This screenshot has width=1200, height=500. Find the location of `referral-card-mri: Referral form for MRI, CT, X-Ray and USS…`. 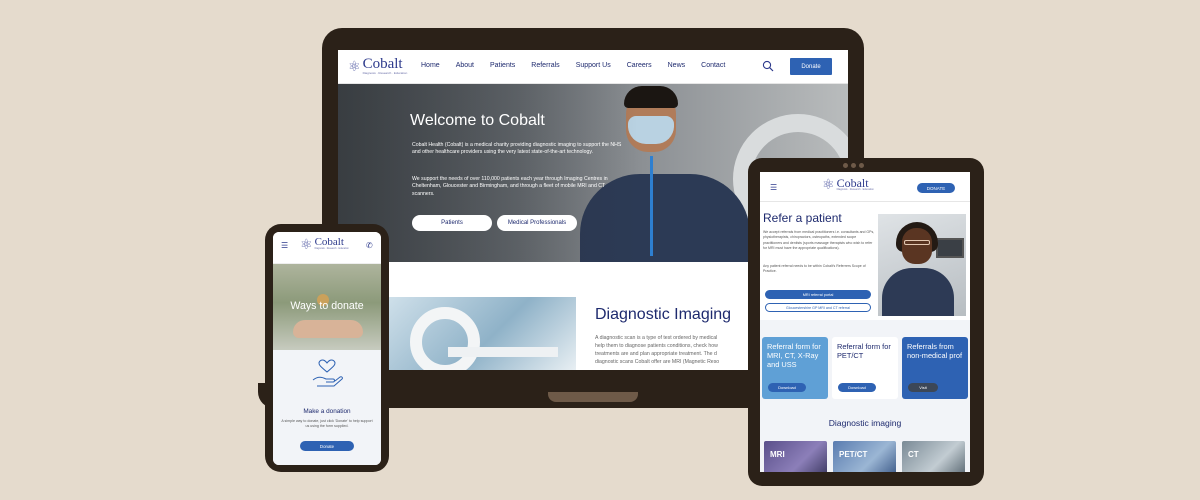

referral-card-mri: Referral form for MRI, CT, X-Ray and USS… is located at coordinates (795, 368).